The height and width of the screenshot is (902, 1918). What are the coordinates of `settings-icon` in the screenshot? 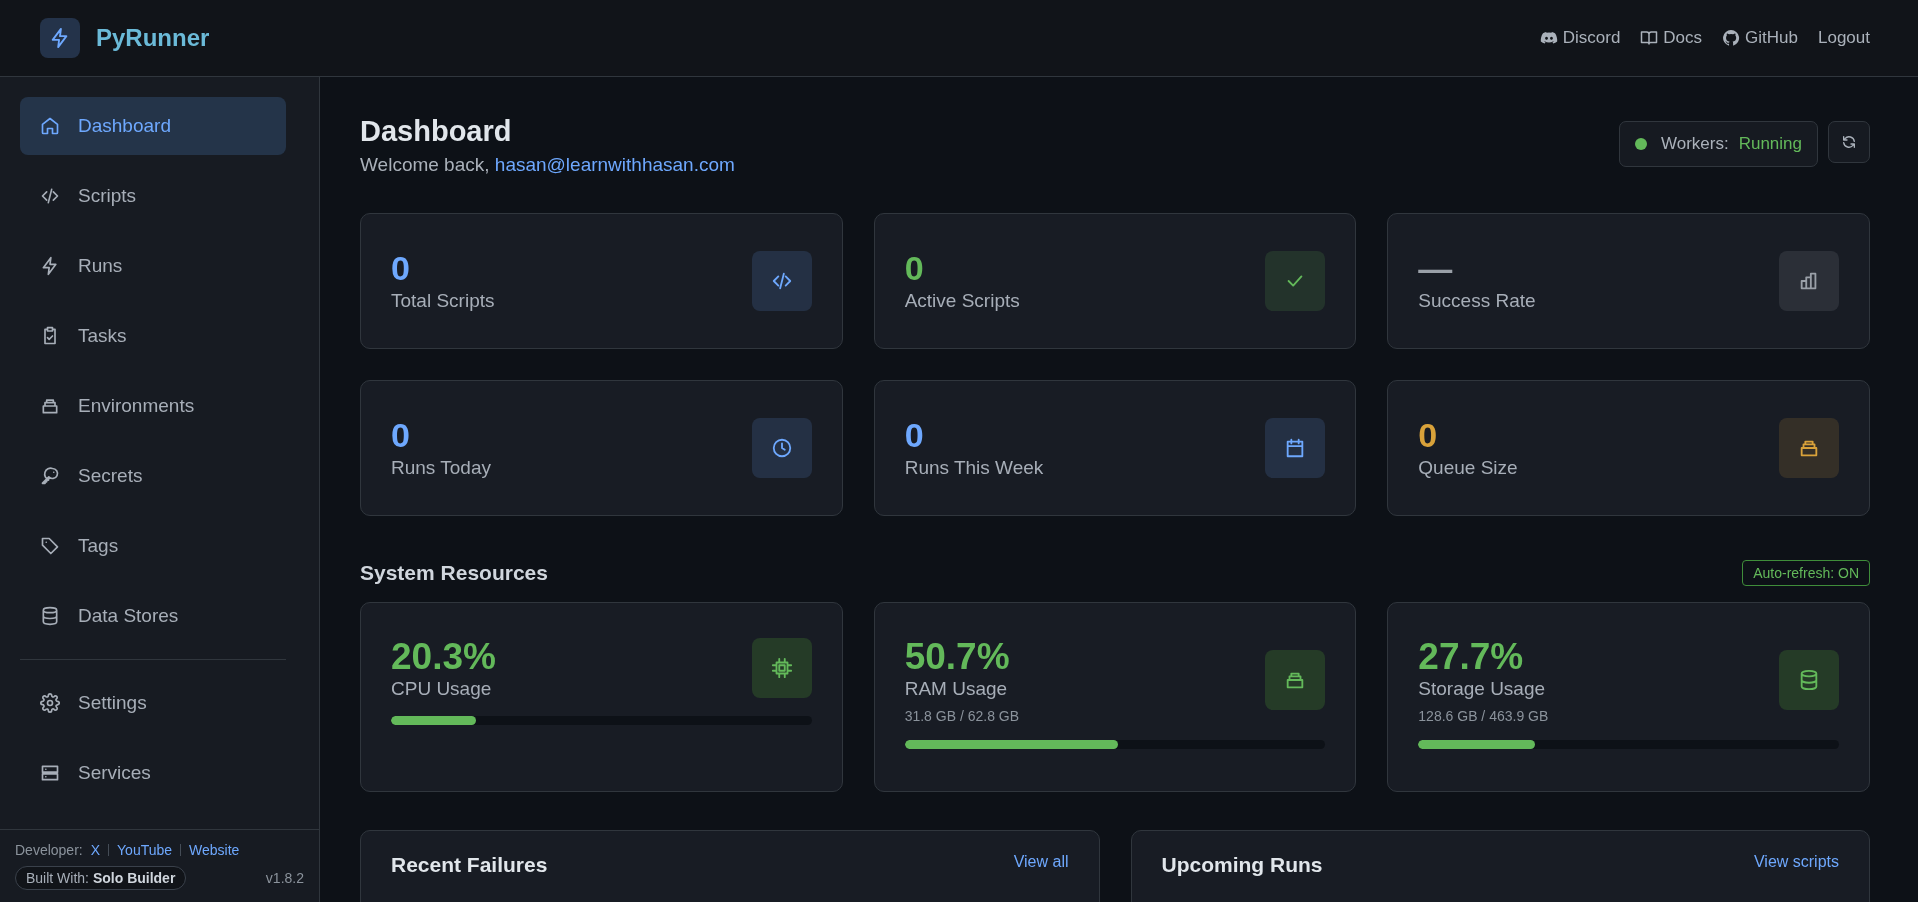 It's located at (50, 703).